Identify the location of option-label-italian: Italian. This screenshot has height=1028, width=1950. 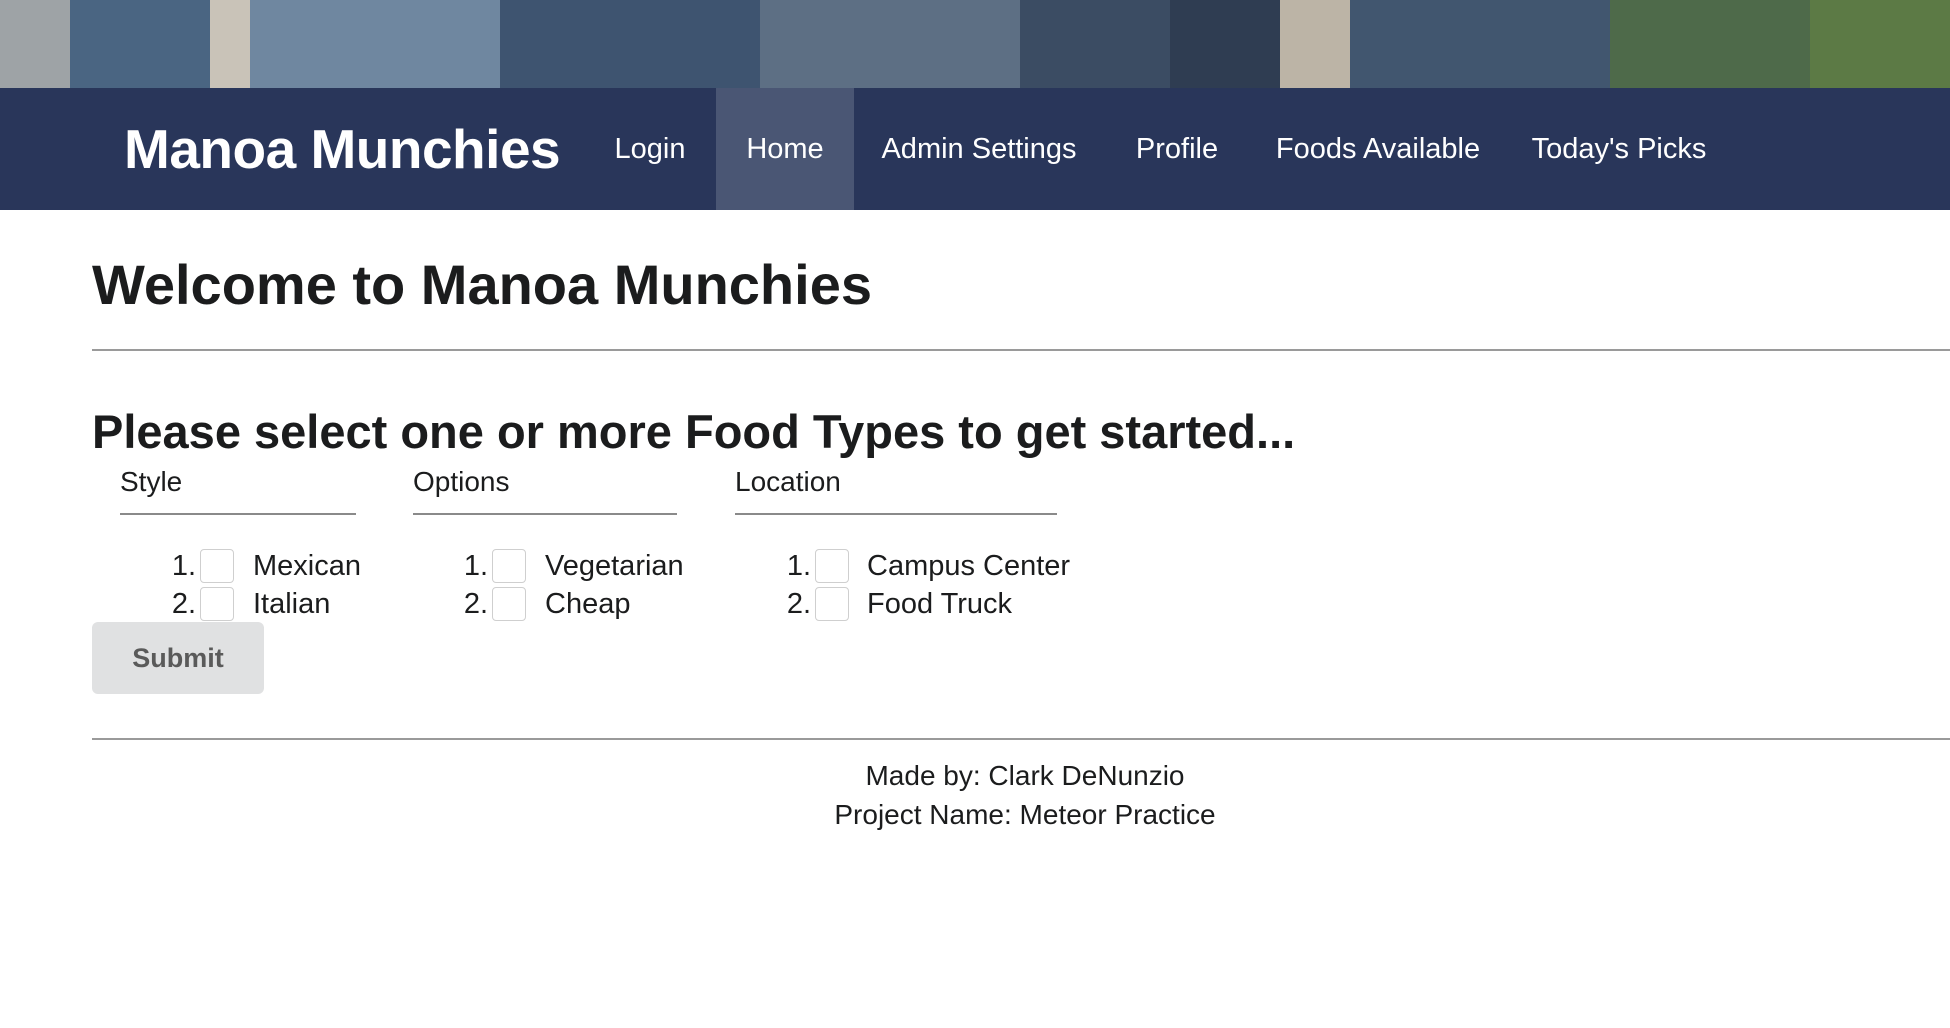
(292, 604).